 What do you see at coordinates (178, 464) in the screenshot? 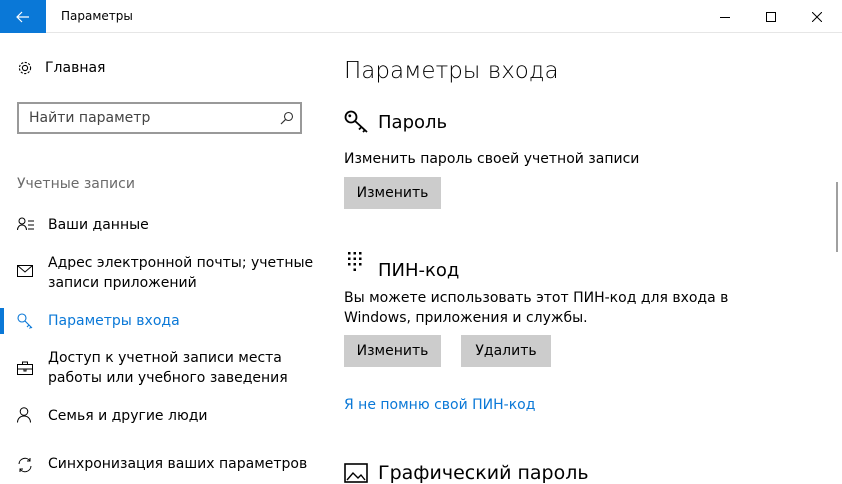
I see `sidebar-item-label: Синхронизация ваших параметров` at bounding box center [178, 464].